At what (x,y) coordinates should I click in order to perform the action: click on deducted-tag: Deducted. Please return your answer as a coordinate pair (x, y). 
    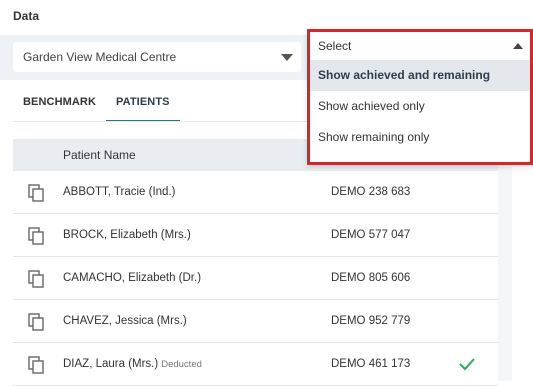
    Looking at the image, I should click on (181, 364).